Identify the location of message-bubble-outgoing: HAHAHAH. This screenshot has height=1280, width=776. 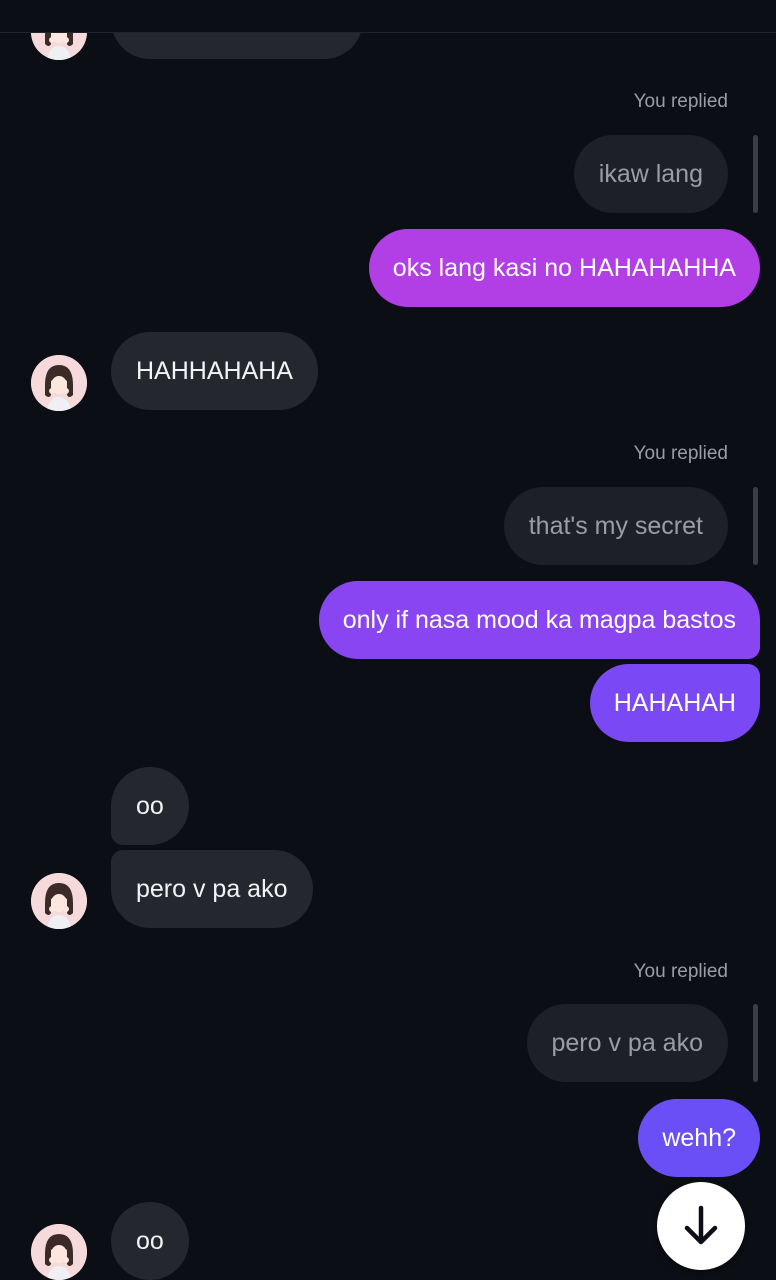
(674, 703).